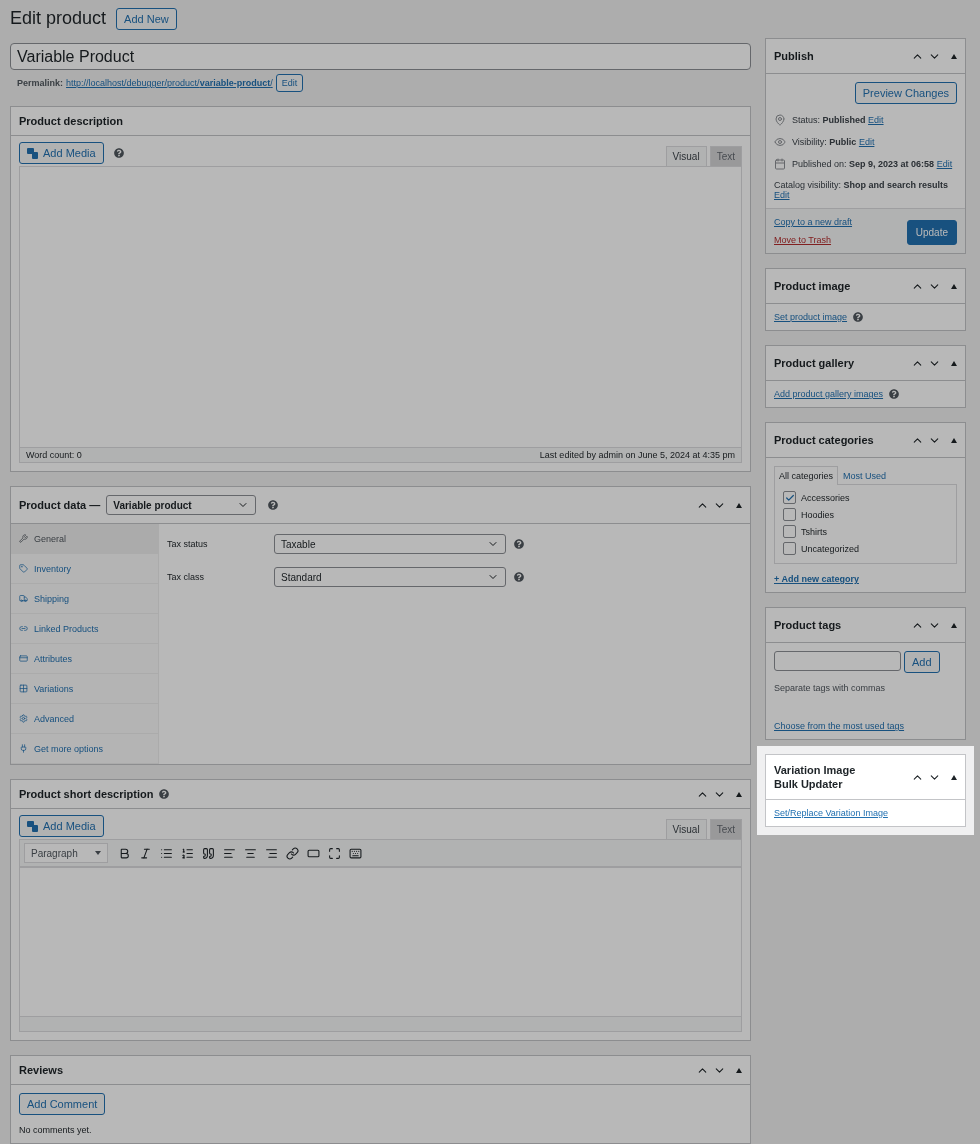 The image size is (980, 1144). Describe the element at coordinates (84, 719) in the screenshot. I see `product-data-tab: Advanced` at that location.